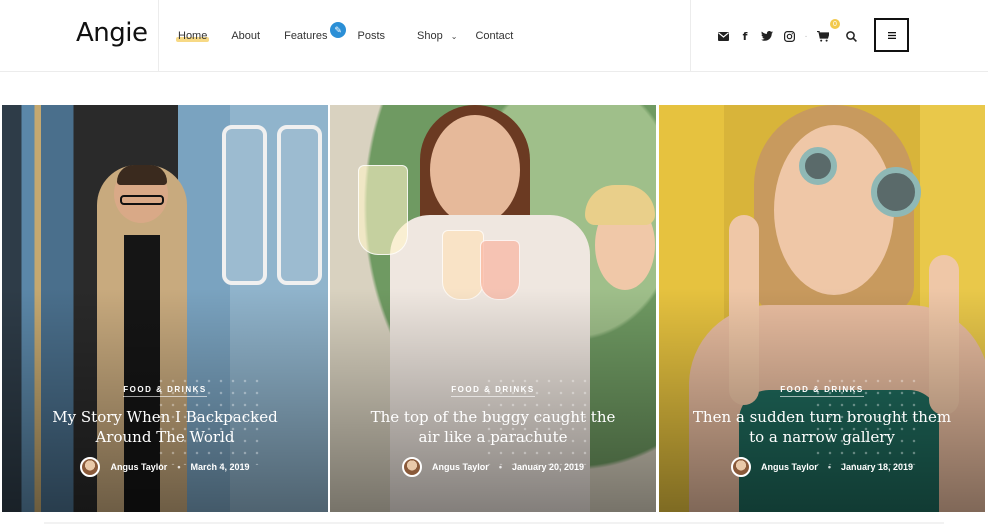  I want to click on cart-count-badge: 0, so click(835, 24).